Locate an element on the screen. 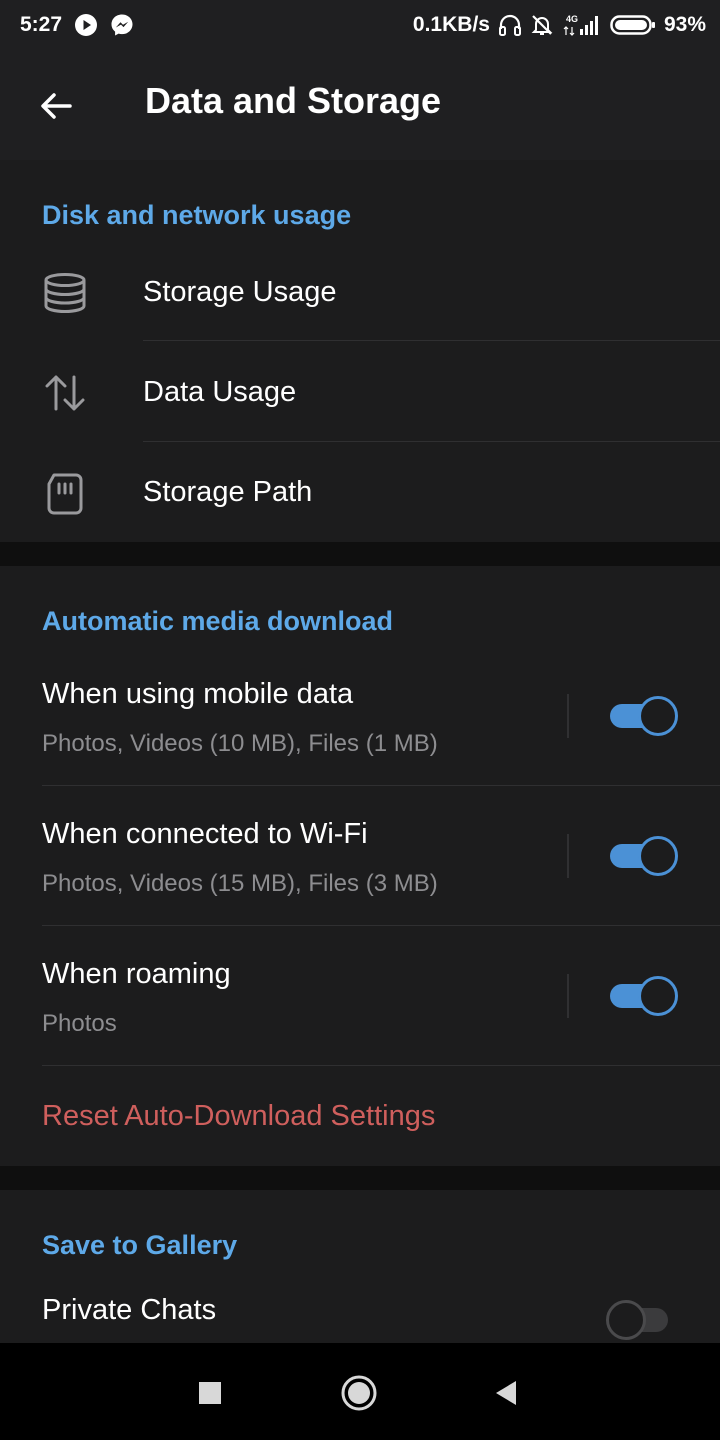  mobile-data-subtitle: Photos, Videos (10 MB), Files (1 MB) is located at coordinates (240, 743).